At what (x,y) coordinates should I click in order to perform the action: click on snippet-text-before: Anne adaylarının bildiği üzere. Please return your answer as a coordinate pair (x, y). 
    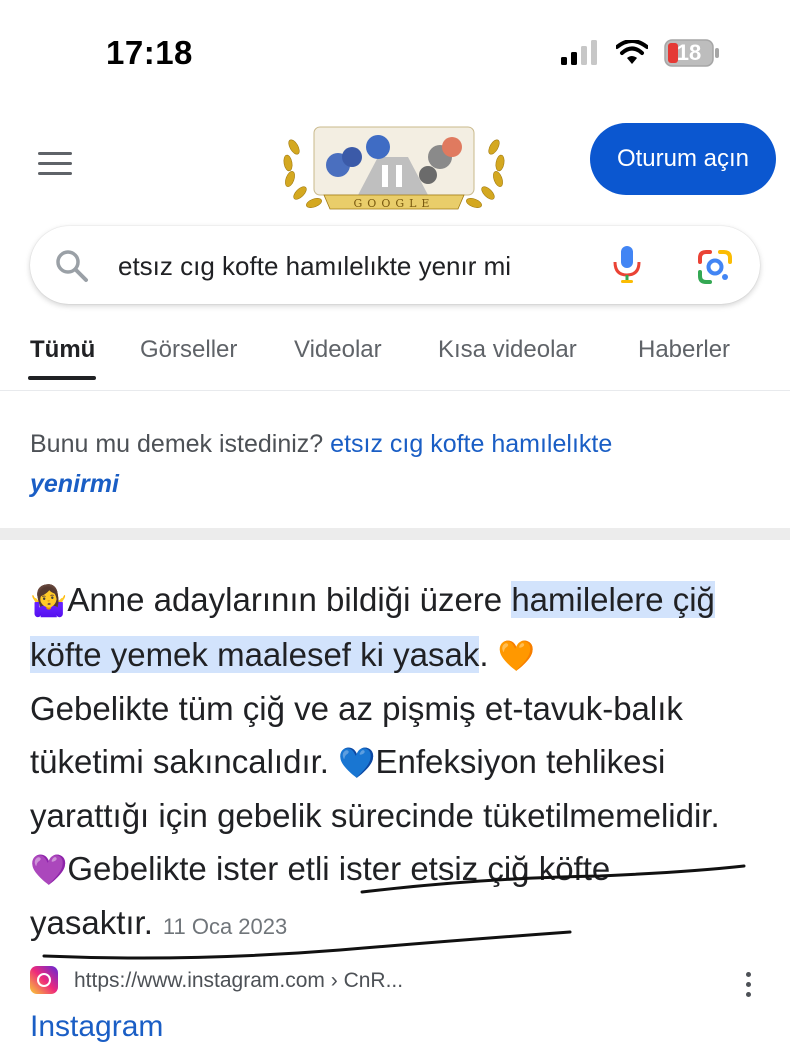
    Looking at the image, I should click on (289, 599).